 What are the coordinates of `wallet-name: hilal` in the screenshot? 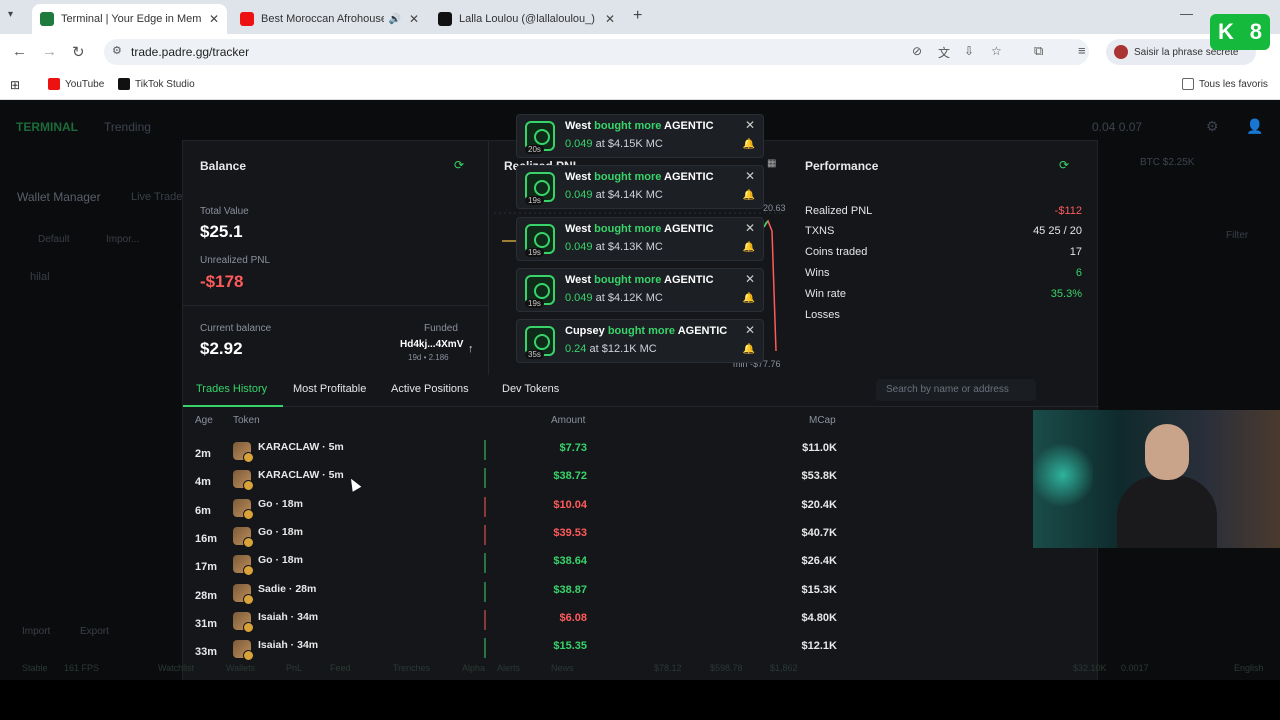 It's located at (40, 277).